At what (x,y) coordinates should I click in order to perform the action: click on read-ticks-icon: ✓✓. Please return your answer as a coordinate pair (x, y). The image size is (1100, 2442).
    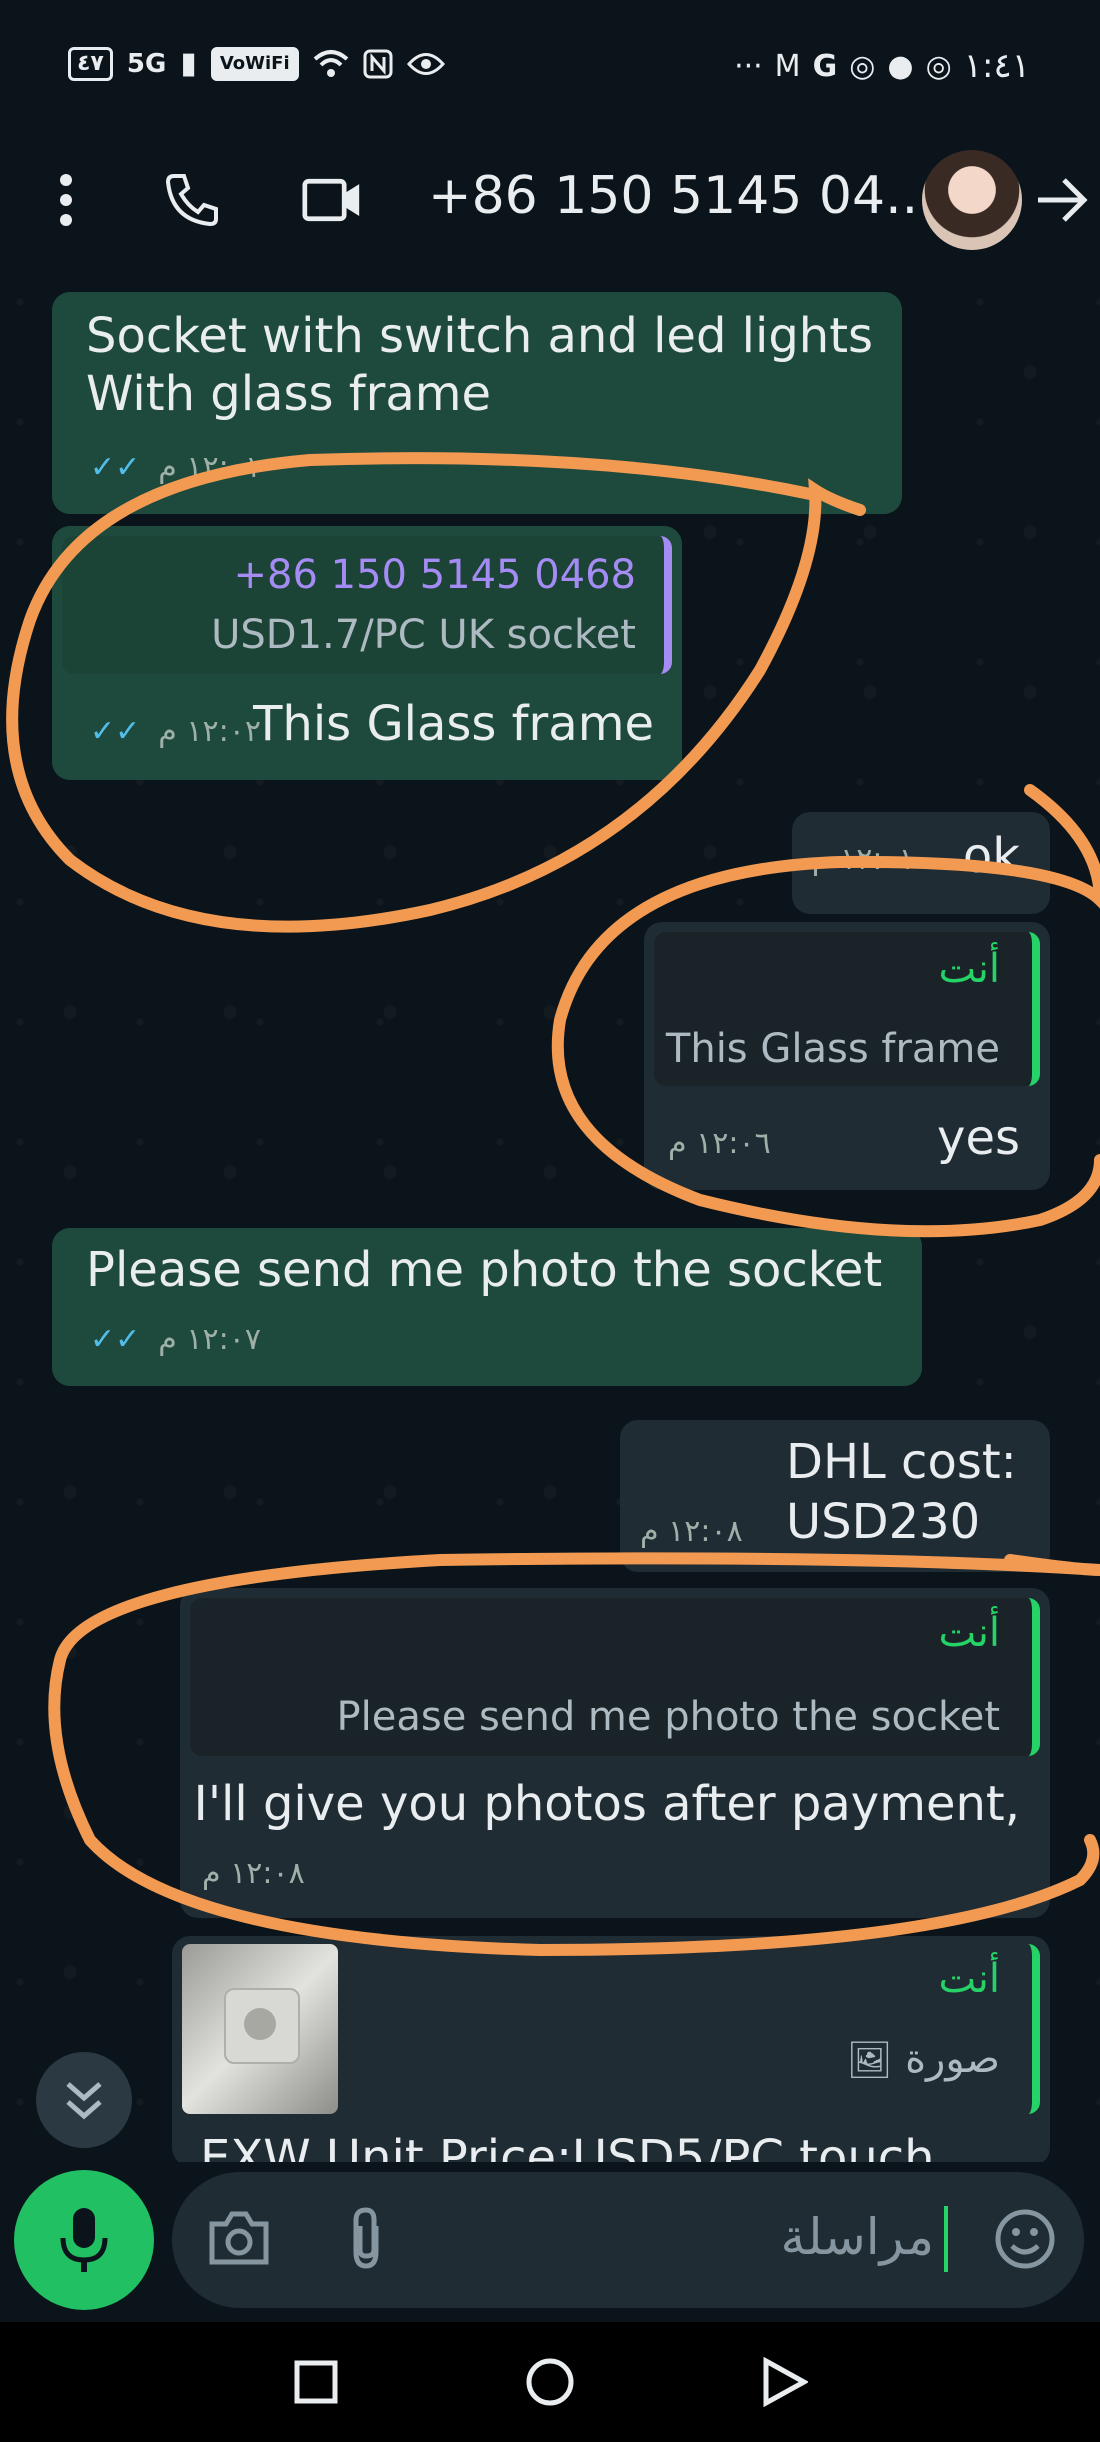
    Looking at the image, I should click on (121, 1339).